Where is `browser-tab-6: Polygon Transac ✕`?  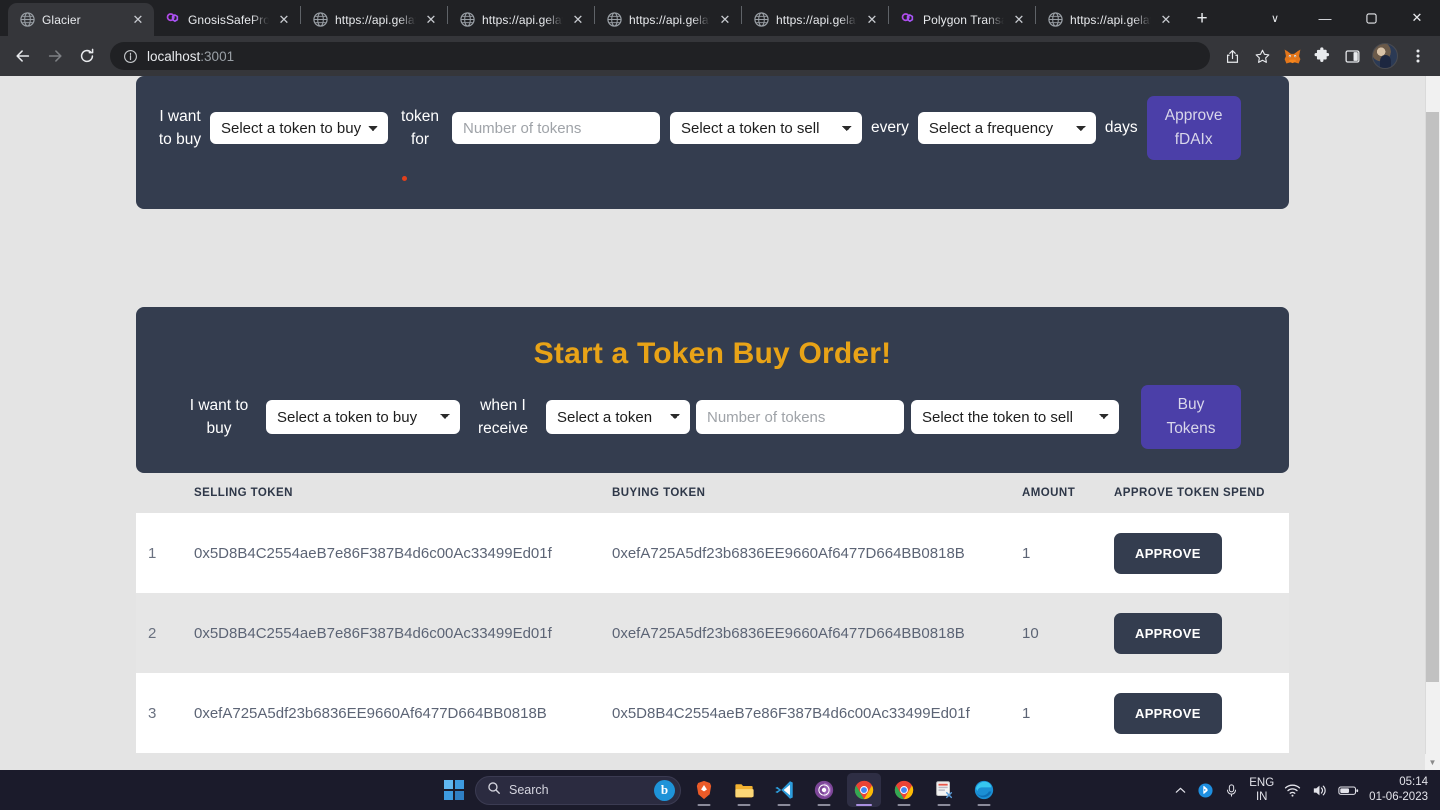 browser-tab-6: Polygon Transac ✕ is located at coordinates (962, 19).